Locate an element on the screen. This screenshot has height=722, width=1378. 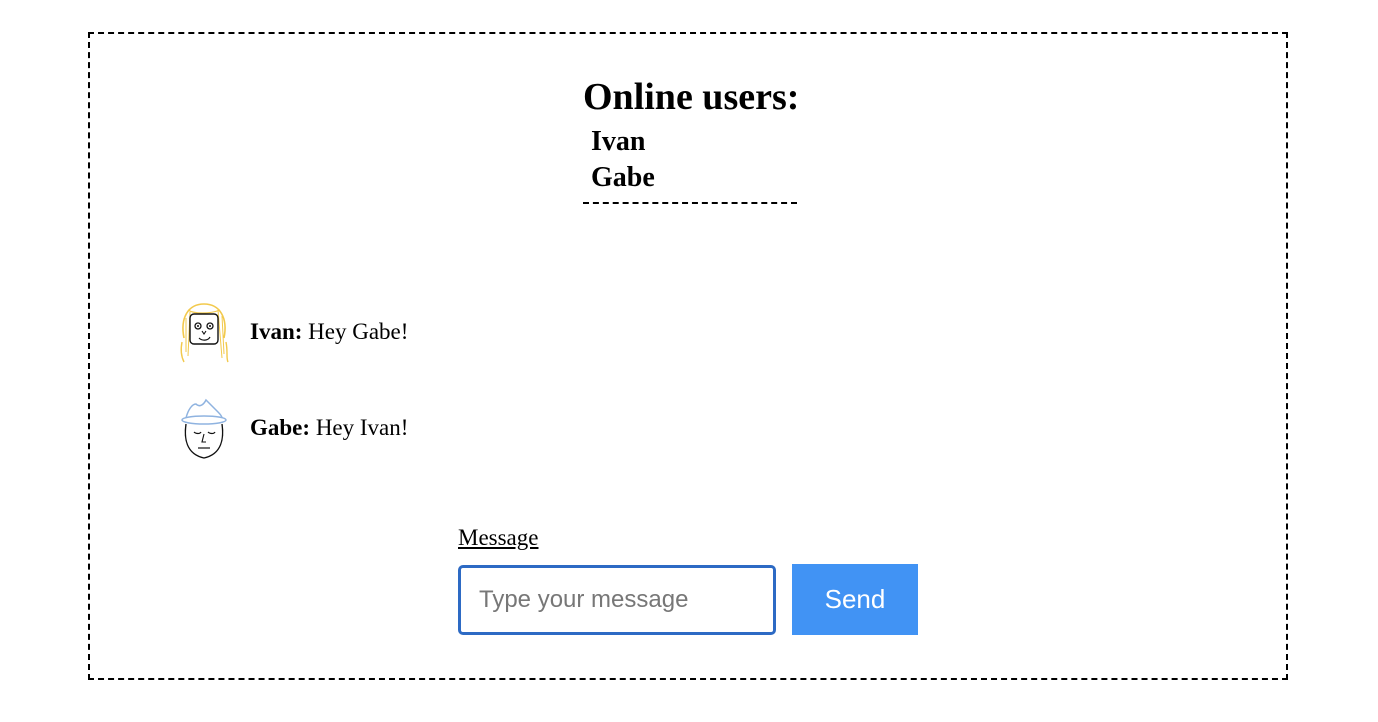
online-users-list: Ivan Gabe is located at coordinates (690, 160).